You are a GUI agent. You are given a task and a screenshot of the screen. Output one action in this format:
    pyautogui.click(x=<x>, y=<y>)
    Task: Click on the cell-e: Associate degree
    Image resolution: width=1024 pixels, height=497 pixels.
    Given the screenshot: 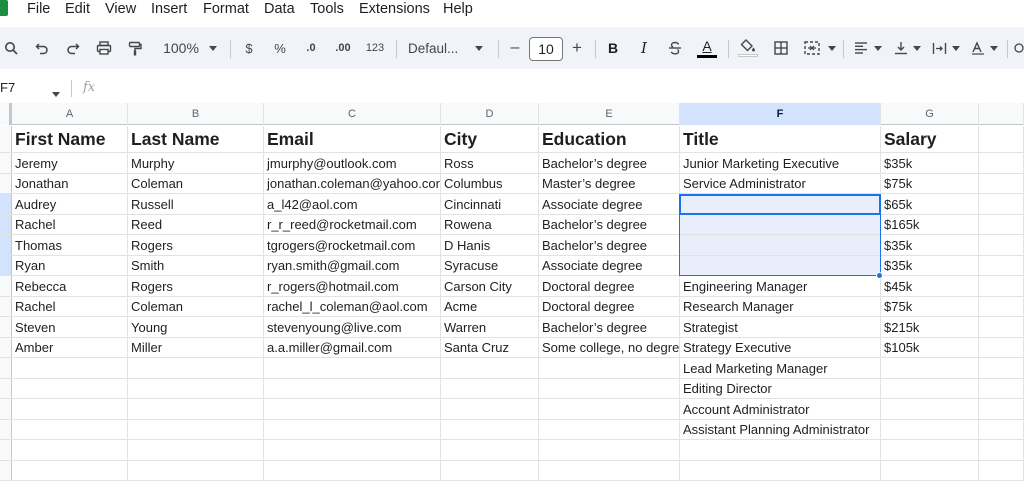 What is the action you would take?
    pyautogui.click(x=609, y=204)
    